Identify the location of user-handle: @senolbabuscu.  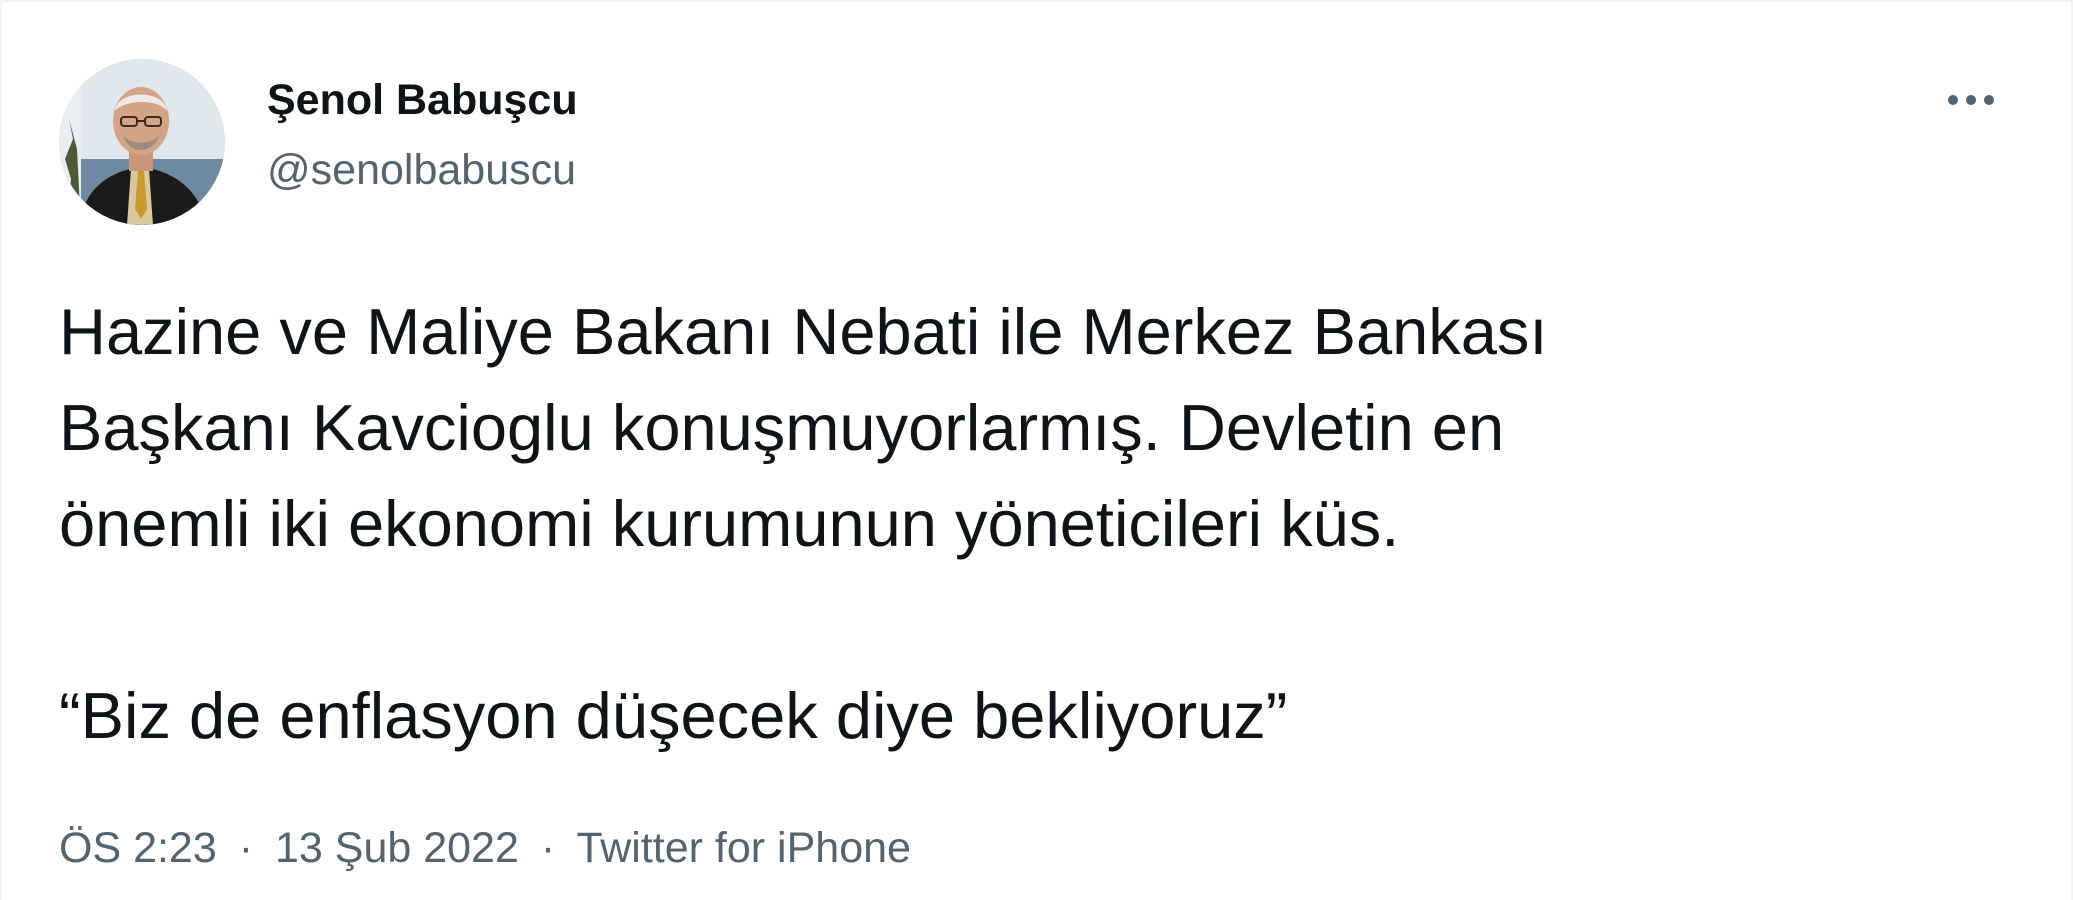
(422, 170).